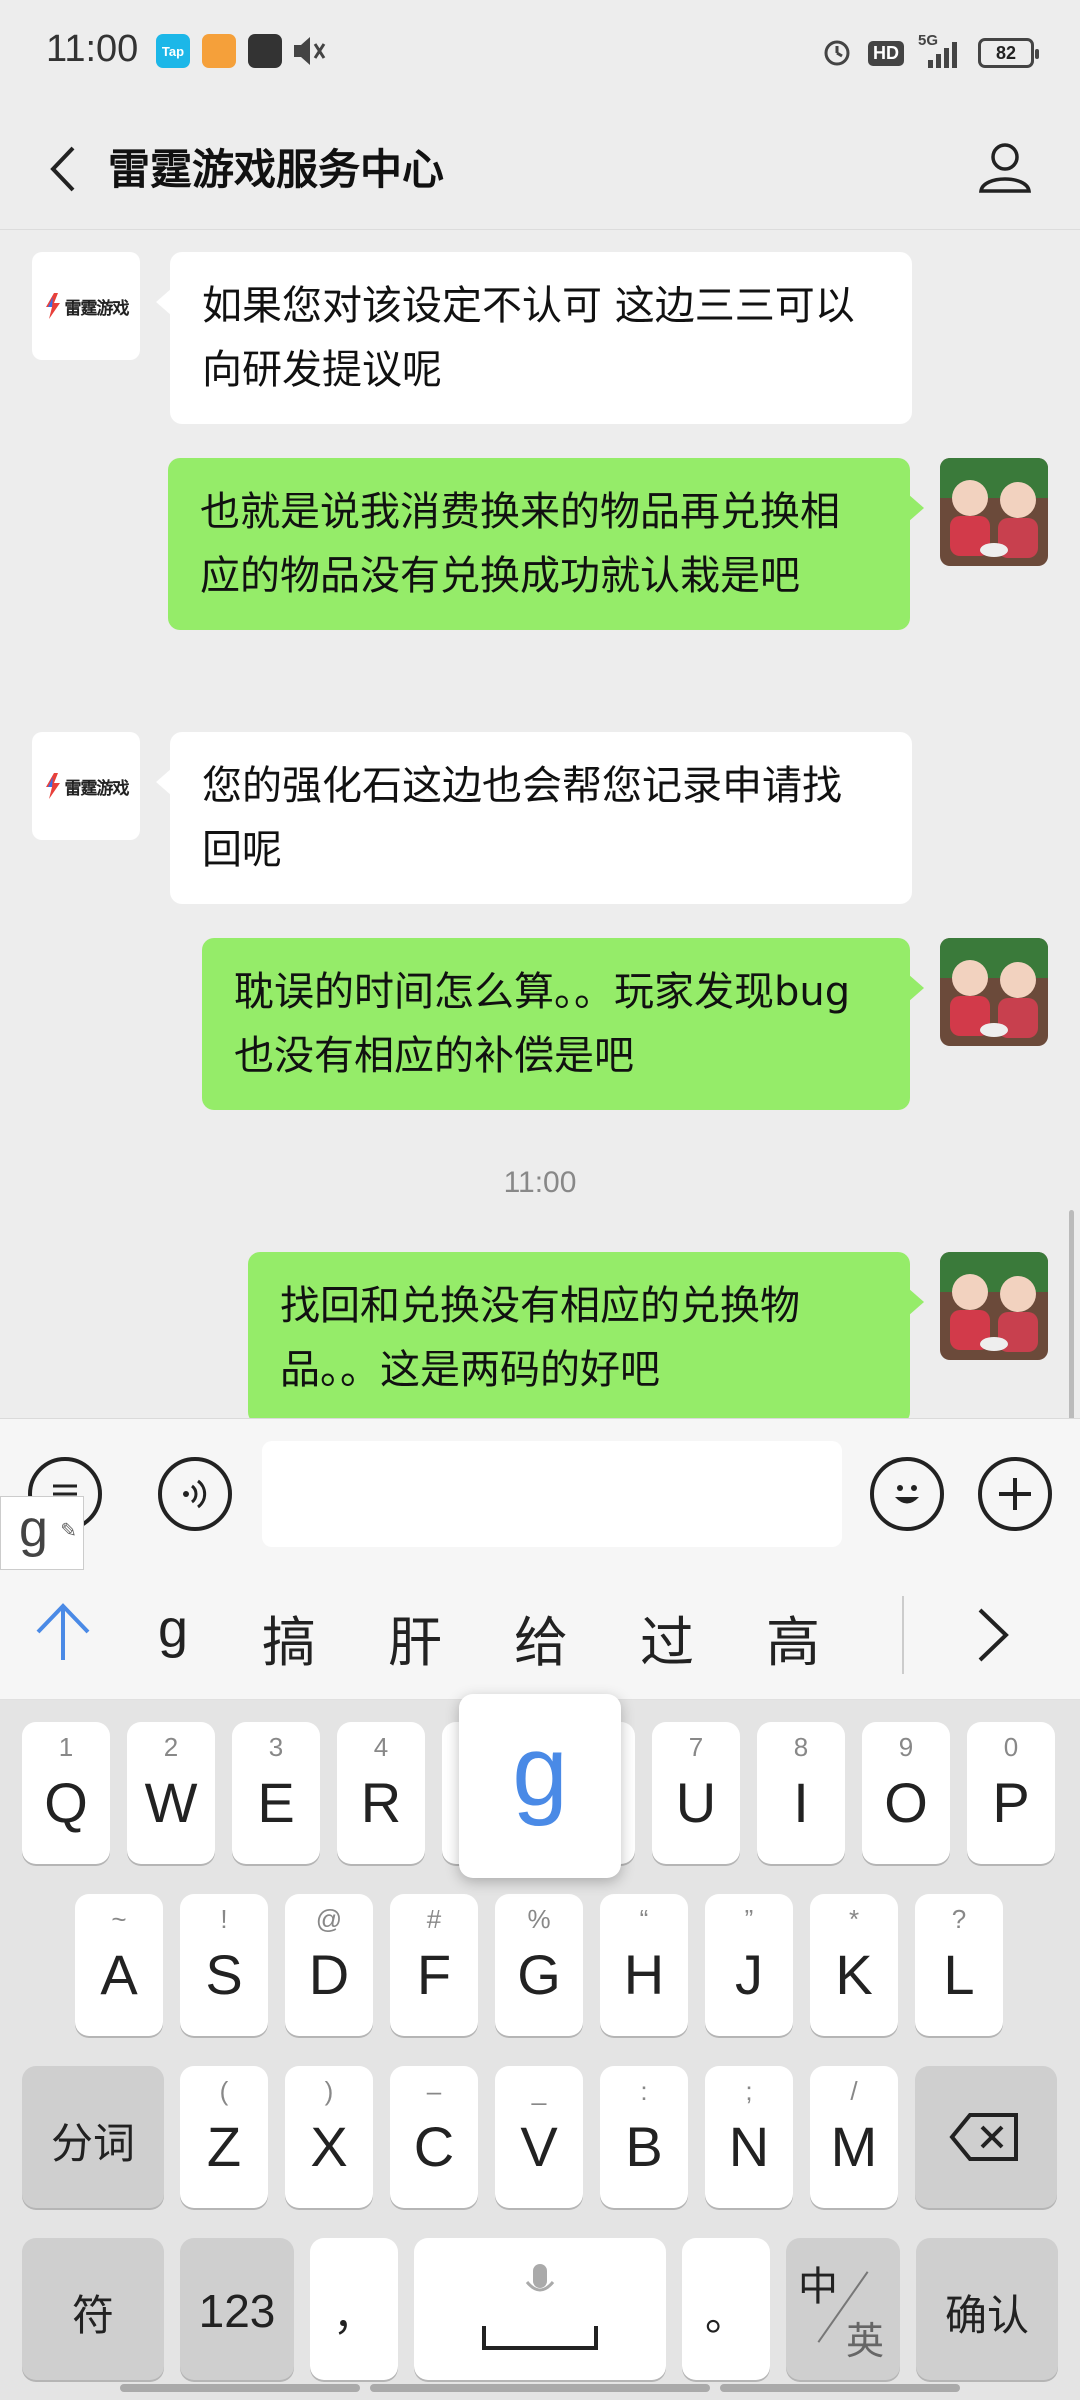 This screenshot has height=2400, width=1080. Describe the element at coordinates (726, 2309) in the screenshot. I see `period-key: 。` at that location.